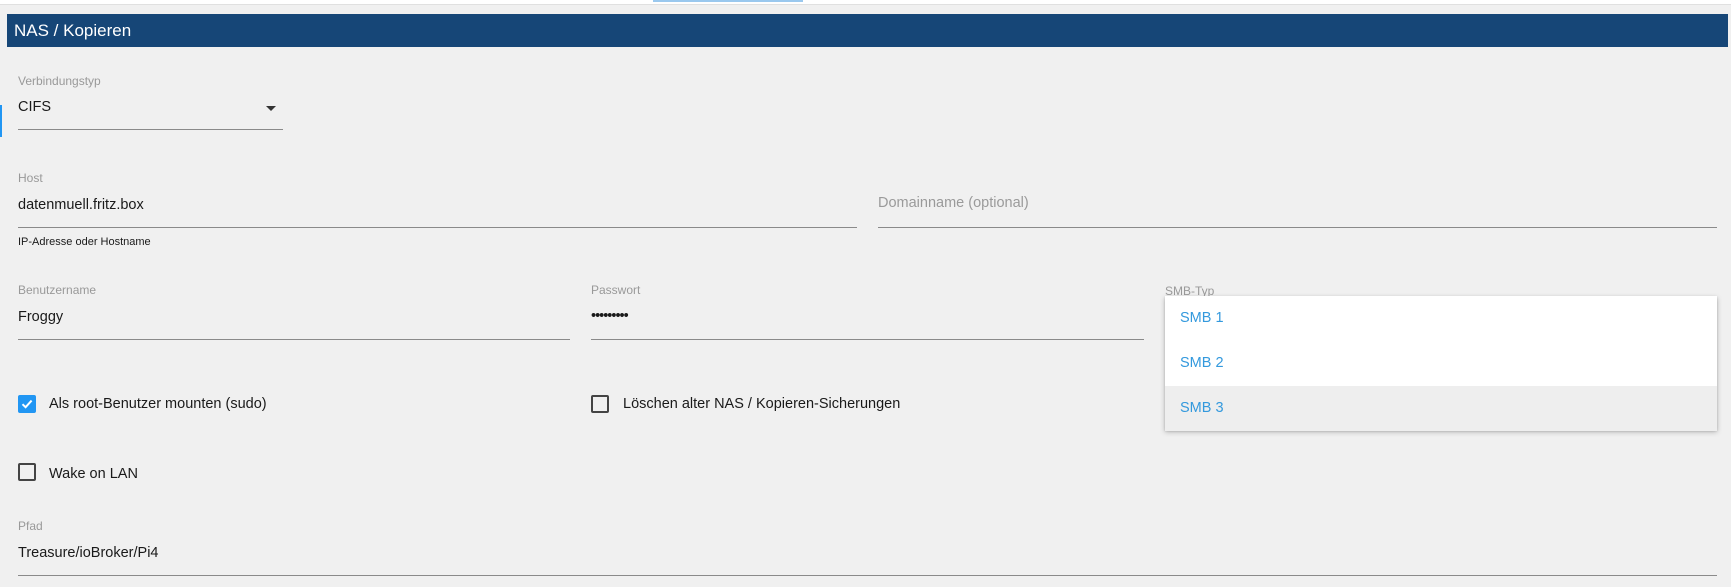  What do you see at coordinates (294, 311) in the screenshot?
I see `username-field: Benutzername Froggy` at bounding box center [294, 311].